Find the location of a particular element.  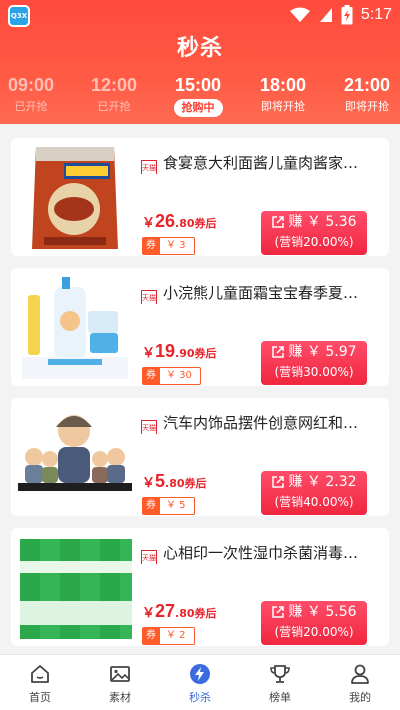

slot-time: 15:00 is located at coordinates (198, 85).